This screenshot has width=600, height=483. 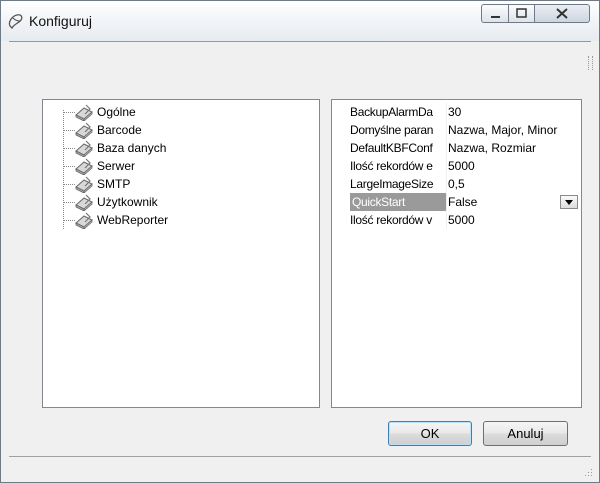 I want to click on tree-item-label: Barcode, so click(x=119, y=130).